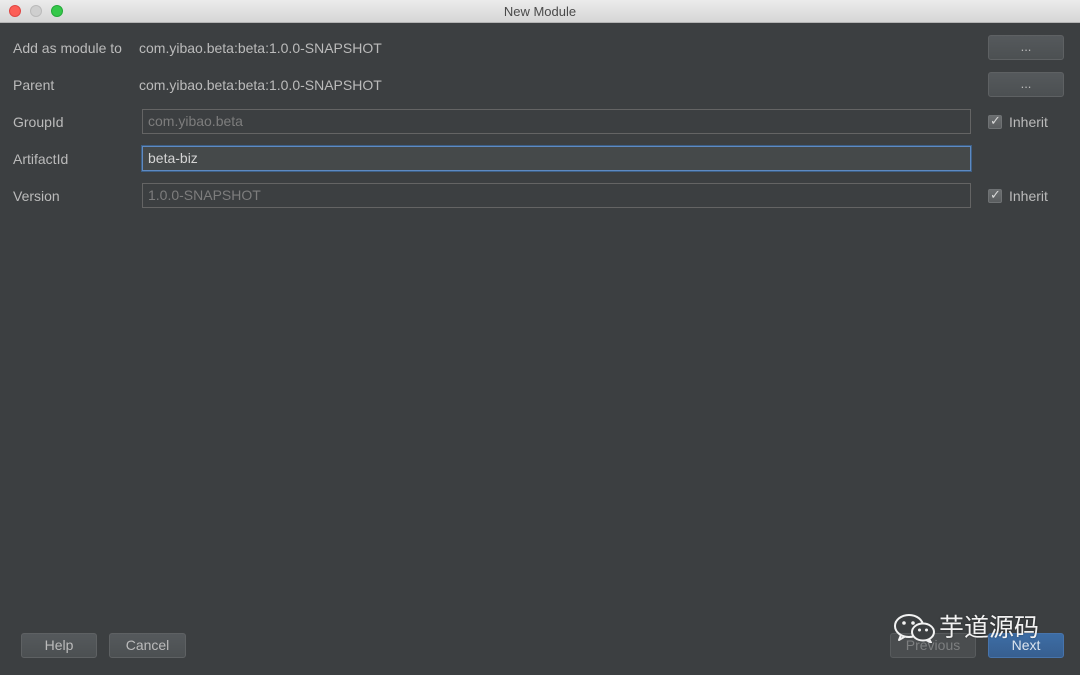 The height and width of the screenshot is (675, 1080). Describe the element at coordinates (36, 196) in the screenshot. I see `version-label: Version` at that location.